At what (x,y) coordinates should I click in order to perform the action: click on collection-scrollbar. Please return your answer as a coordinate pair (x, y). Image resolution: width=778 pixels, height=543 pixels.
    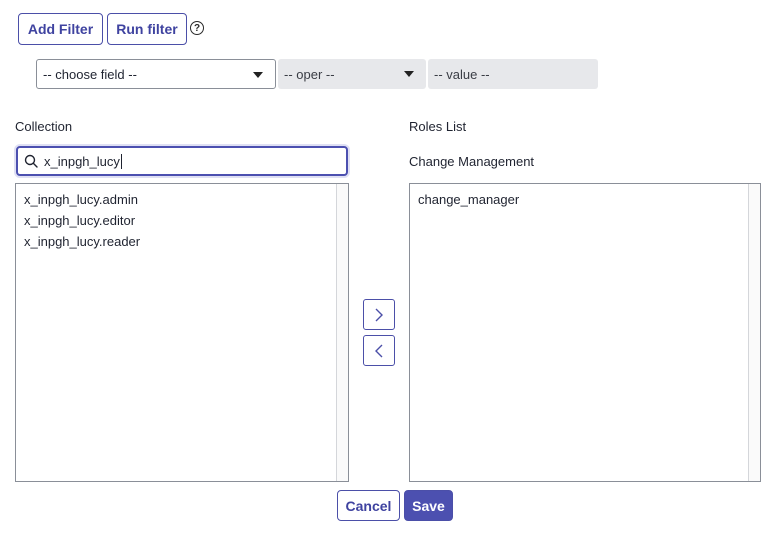
    Looking at the image, I should click on (342, 332).